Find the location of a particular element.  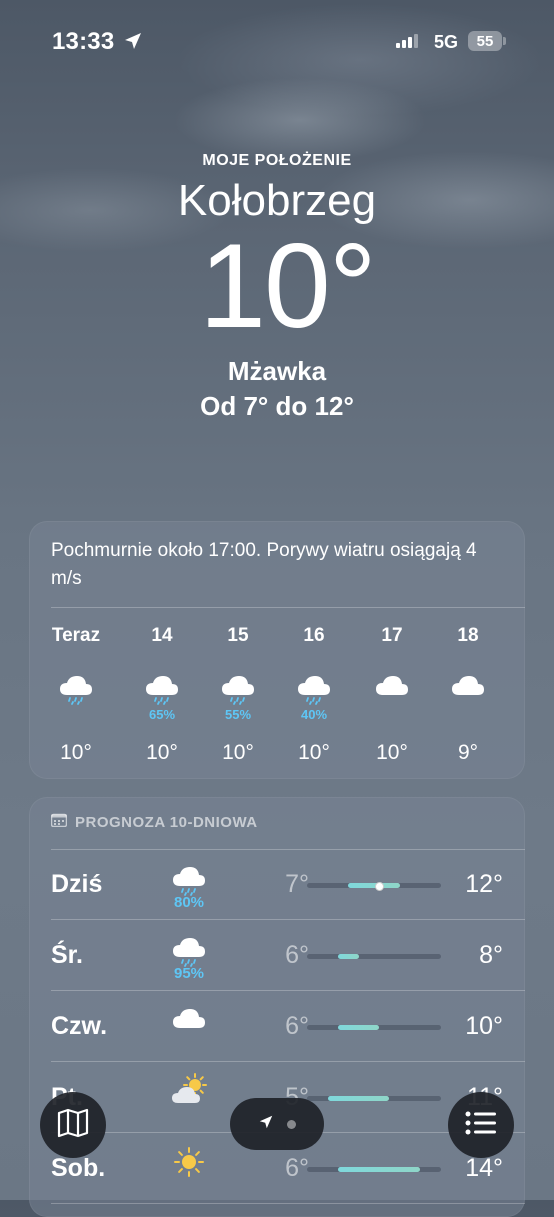

map-button is located at coordinates (73, 1125).